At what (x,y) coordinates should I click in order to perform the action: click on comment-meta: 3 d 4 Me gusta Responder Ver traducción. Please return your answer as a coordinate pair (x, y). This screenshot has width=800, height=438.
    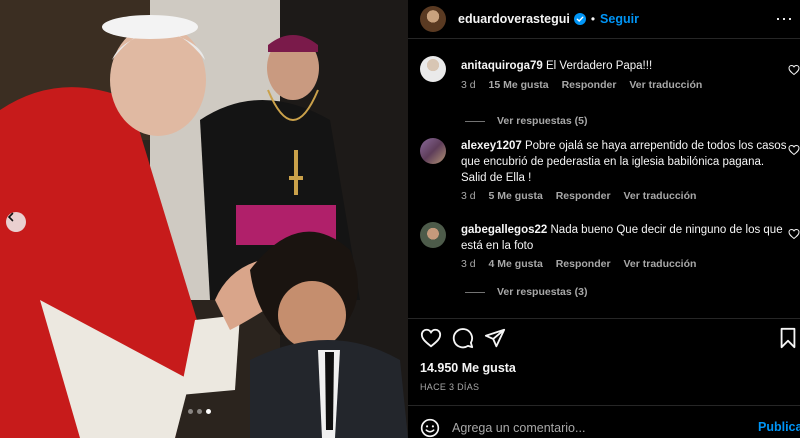
    Looking at the image, I should click on (583, 264).